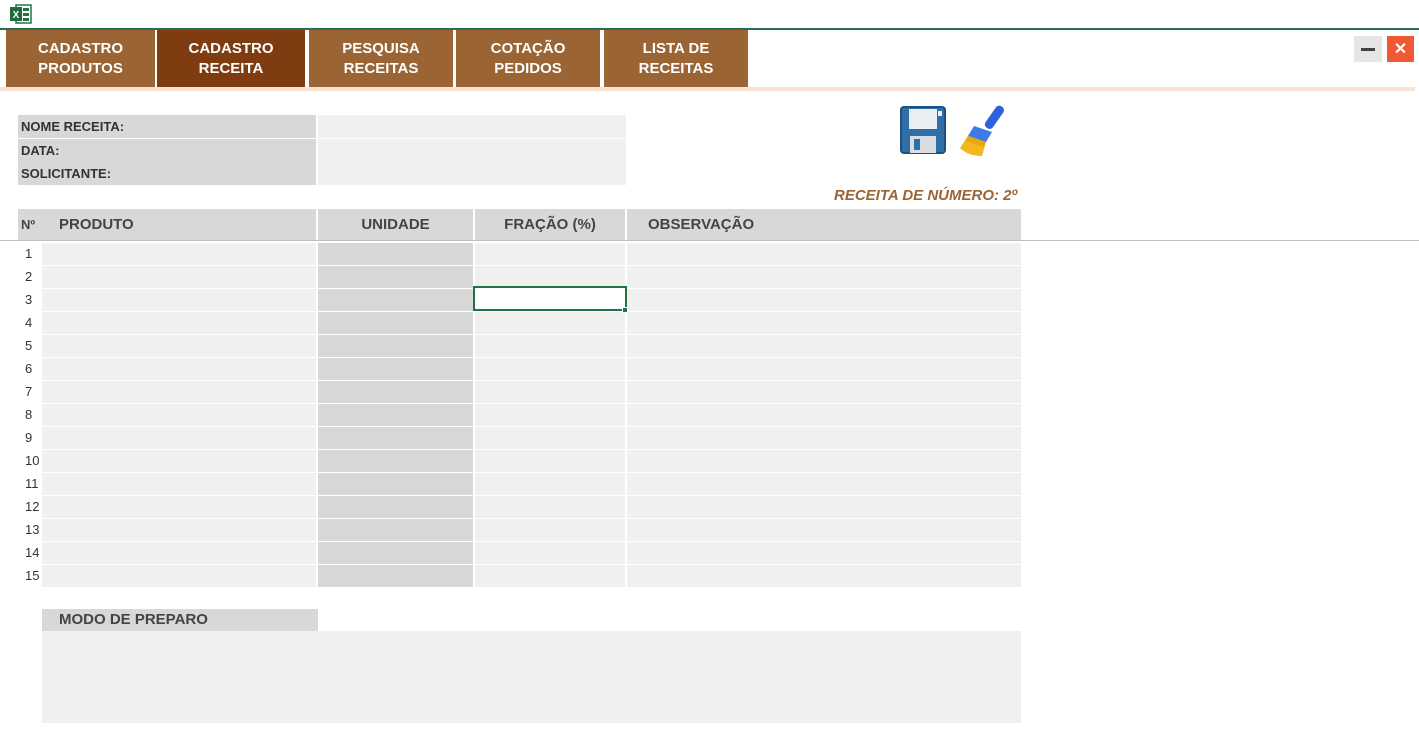 This screenshot has width=1419, height=743. I want to click on row-number: 13, so click(32, 529).